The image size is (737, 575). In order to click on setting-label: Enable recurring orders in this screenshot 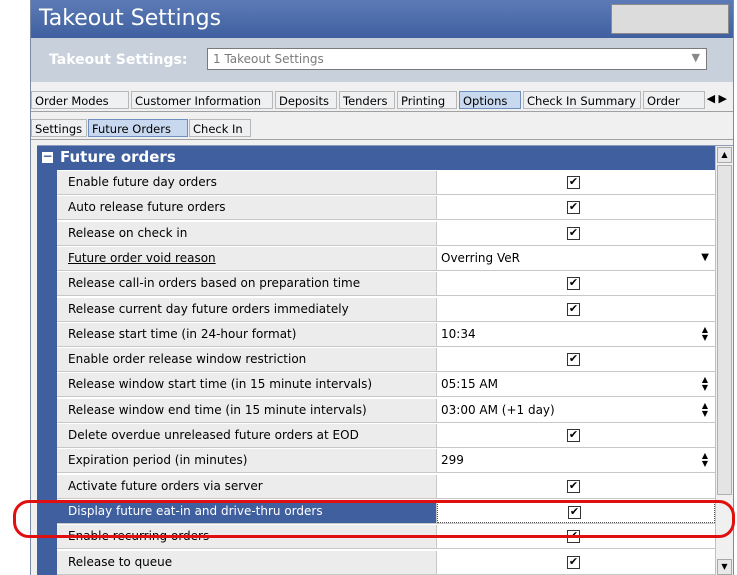, I will do `click(247, 537)`.